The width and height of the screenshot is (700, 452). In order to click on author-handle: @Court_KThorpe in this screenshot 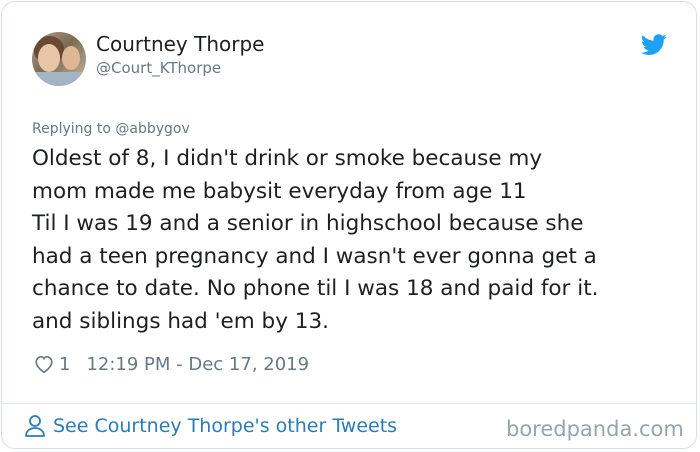, I will do `click(158, 68)`.